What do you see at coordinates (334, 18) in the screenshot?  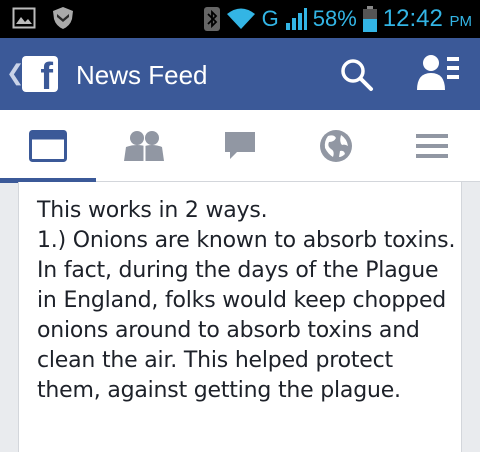 I see `battery-percent: 58%` at bounding box center [334, 18].